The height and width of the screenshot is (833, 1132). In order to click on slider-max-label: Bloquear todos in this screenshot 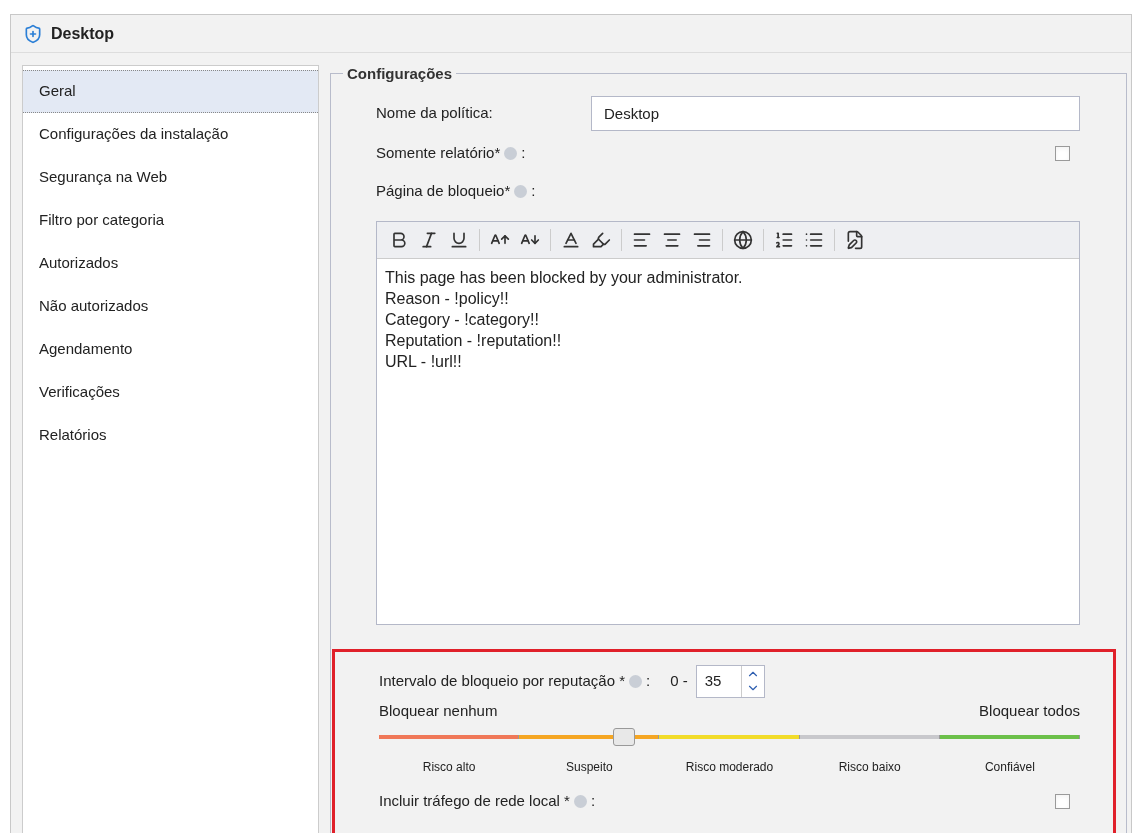, I will do `click(1029, 711)`.